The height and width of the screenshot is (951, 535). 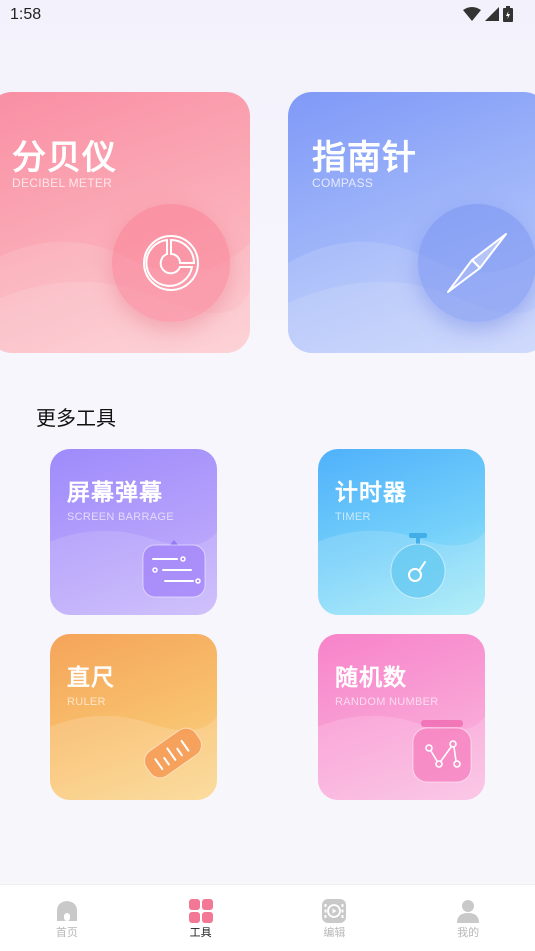 I want to click on bottom-tab-bar: 首页 工具 编辑 我的, so click(x=267, y=917).